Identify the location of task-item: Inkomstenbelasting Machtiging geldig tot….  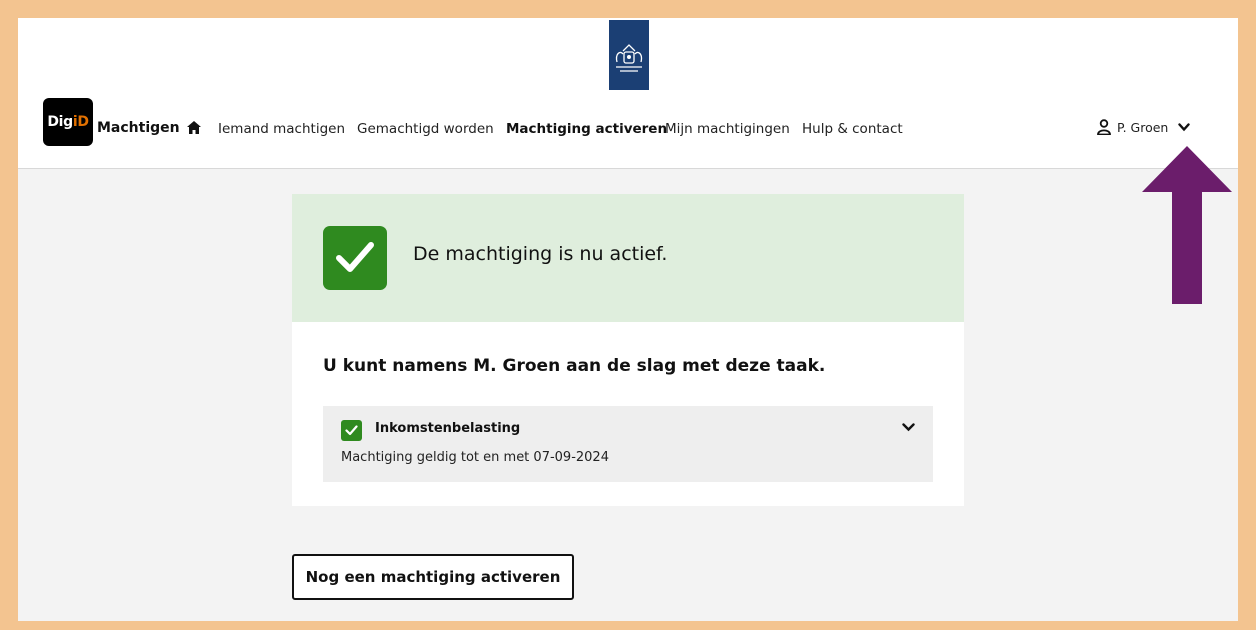
(628, 444).